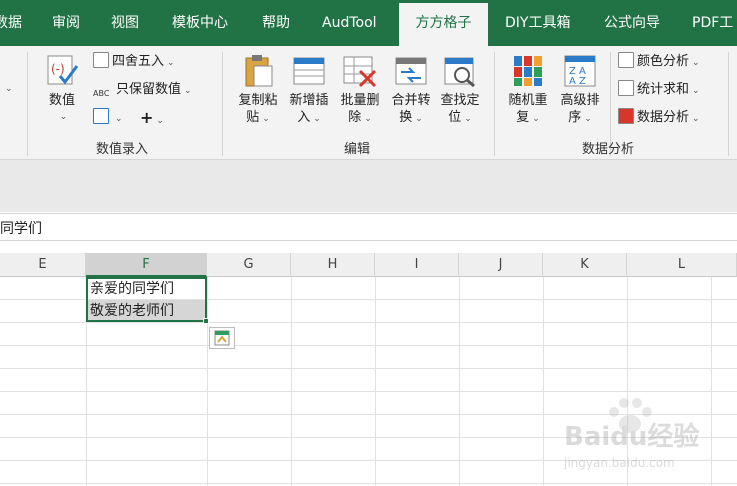 Image resolution: width=737 pixels, height=486 pixels. I want to click on stat-sum-button: 统计求和 ⌄, so click(659, 90).